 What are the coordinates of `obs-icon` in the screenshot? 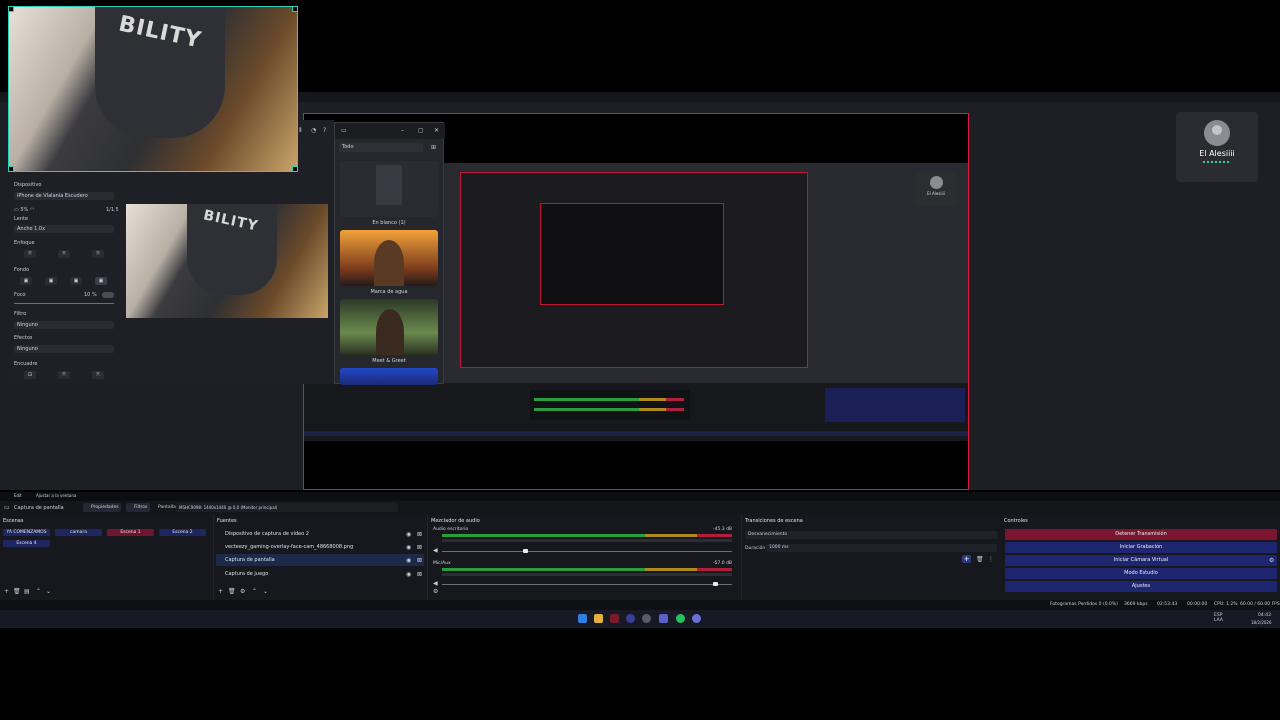 It's located at (630, 618).